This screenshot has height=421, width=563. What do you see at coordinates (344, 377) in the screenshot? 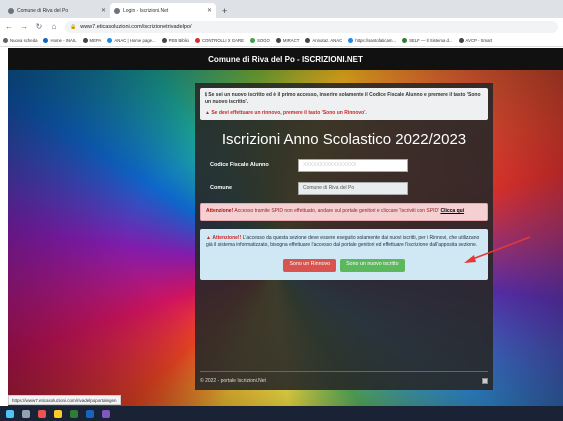
I see `panel-footer: © 2022 - portale Iscrizioni.Net` at bounding box center [344, 377].